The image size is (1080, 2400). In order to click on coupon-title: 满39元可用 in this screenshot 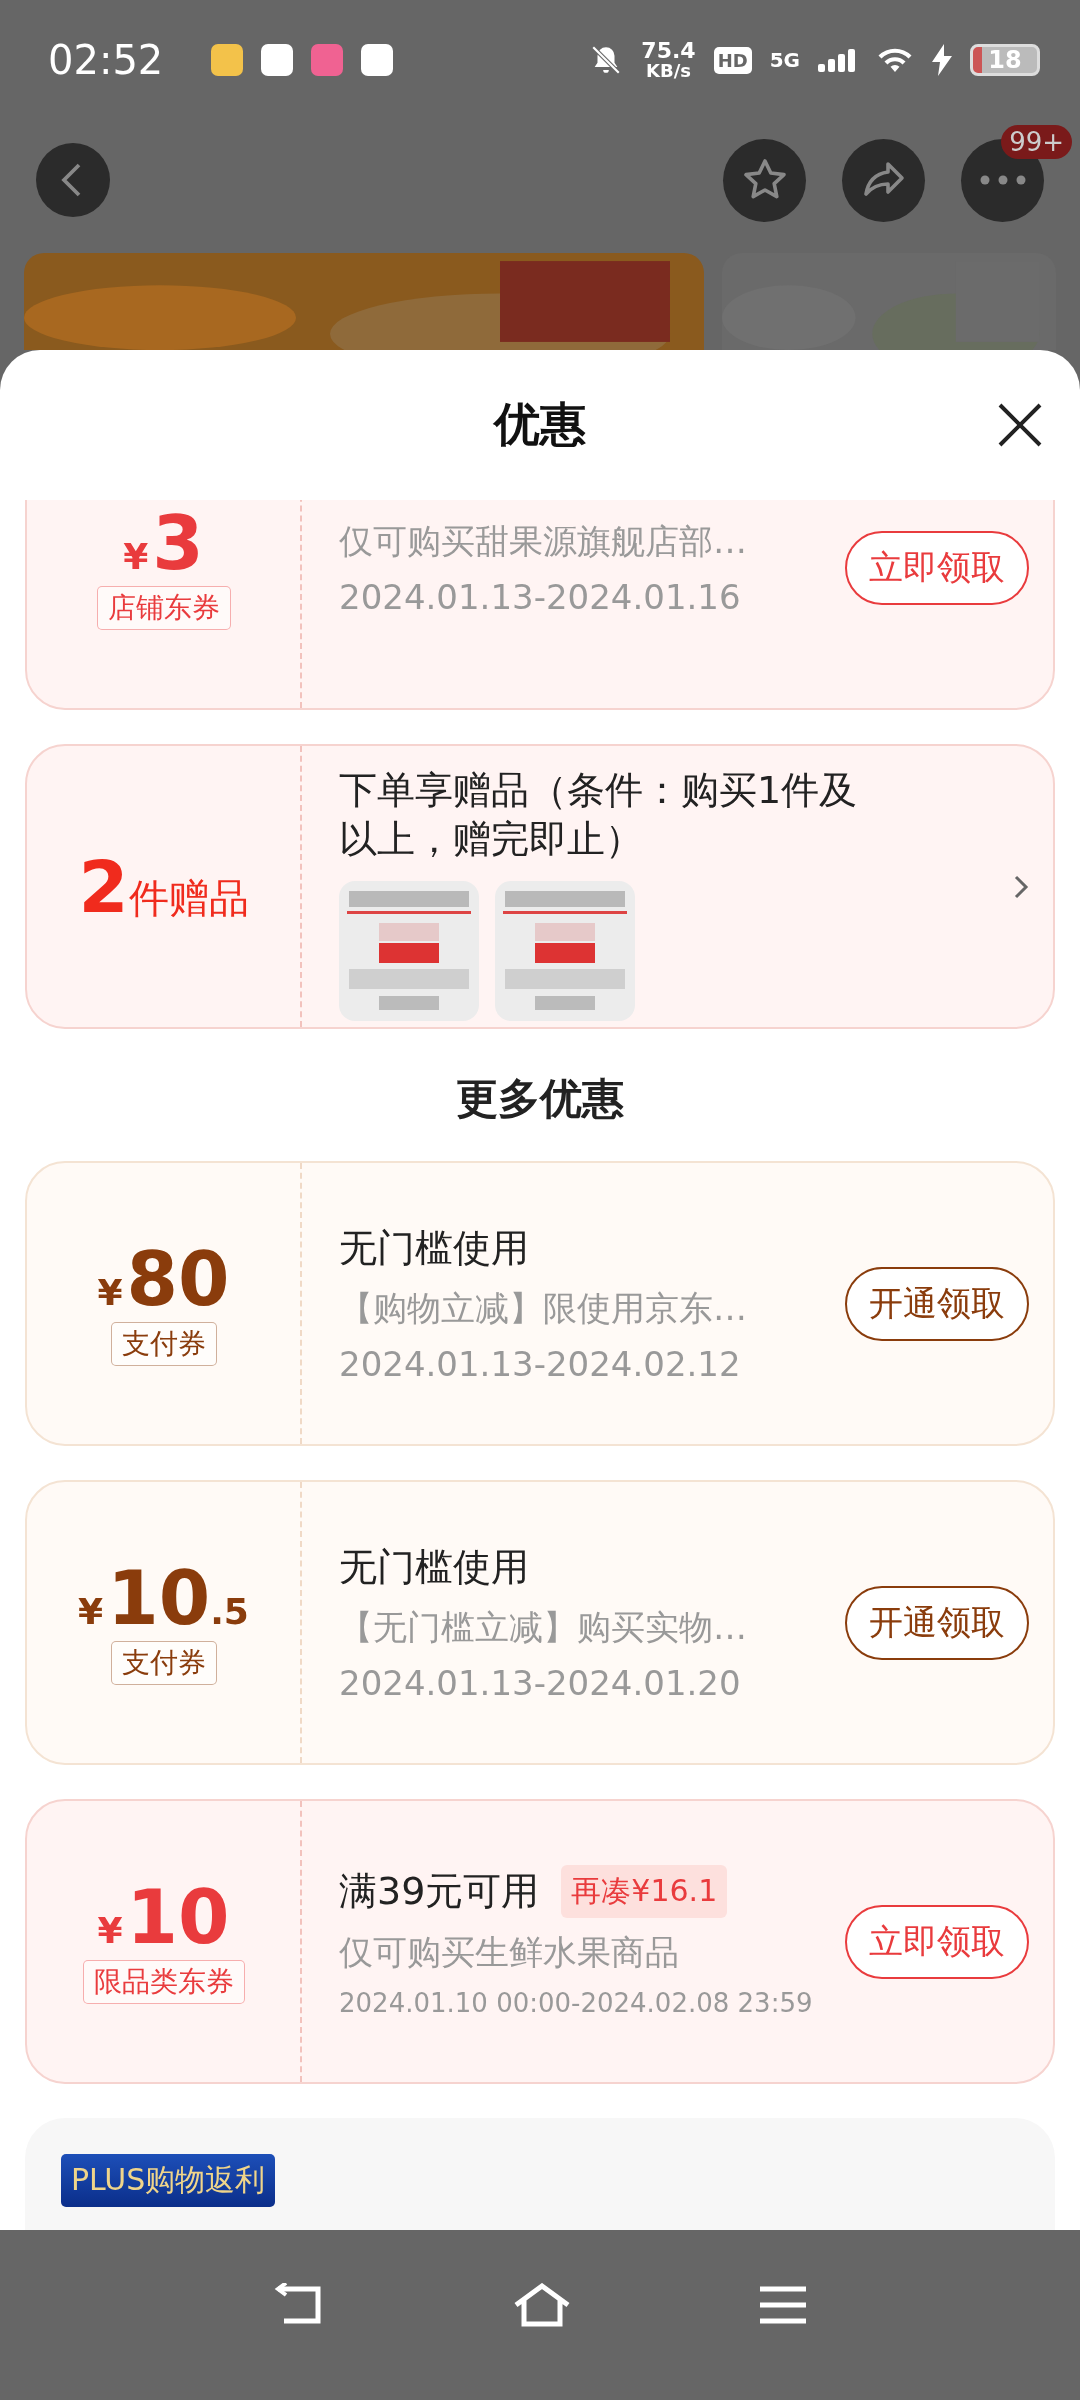, I will do `click(439, 1891)`.